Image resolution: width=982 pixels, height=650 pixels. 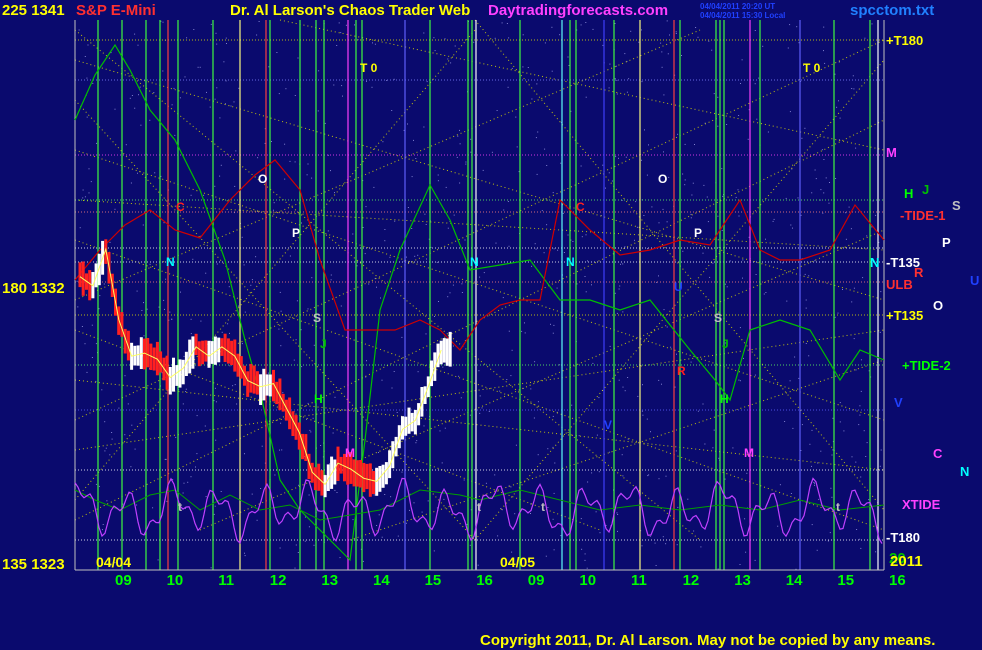 I want to click on mark-s-1: S, so click(x=317, y=318).